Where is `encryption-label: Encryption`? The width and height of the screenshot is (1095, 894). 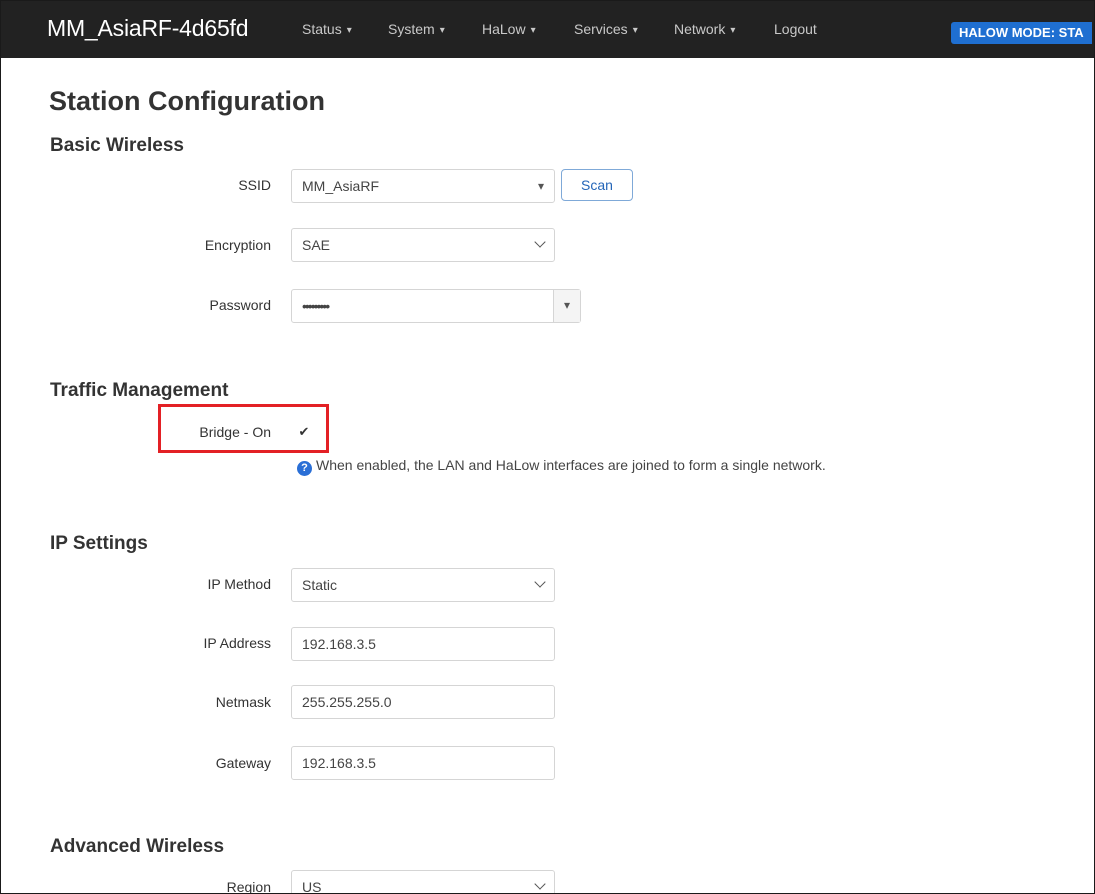
encryption-label: Encryption is located at coordinates (237, 245).